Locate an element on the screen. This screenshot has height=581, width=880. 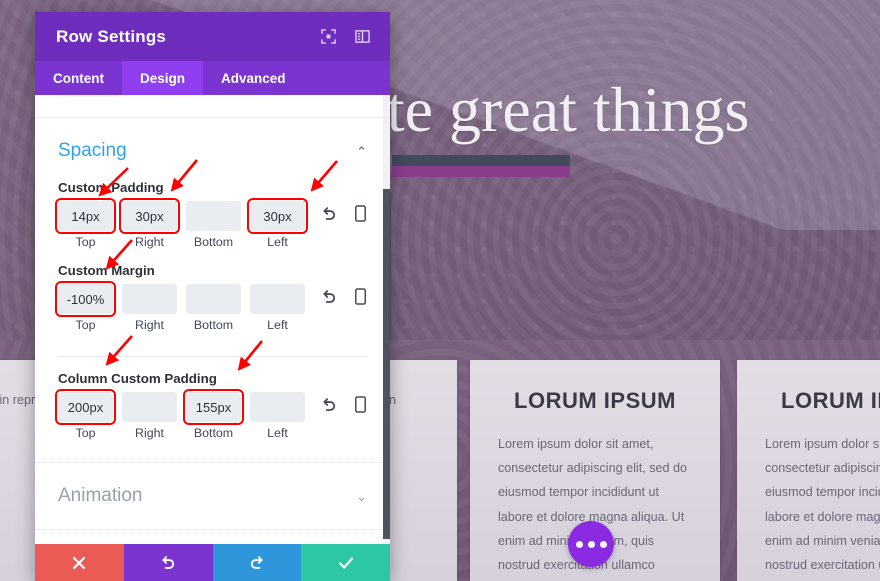
padding-top-caption: Top is located at coordinates (85, 242).